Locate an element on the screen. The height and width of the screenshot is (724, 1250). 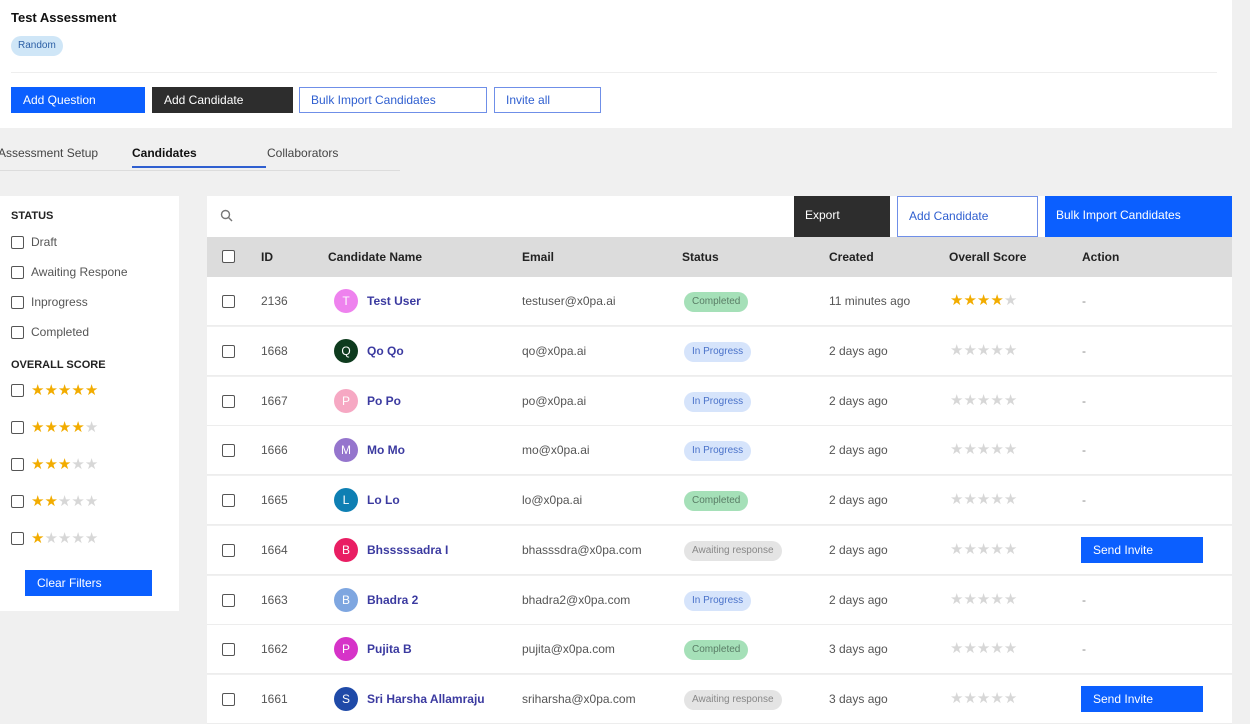
export-button: Export is located at coordinates (842, 216).